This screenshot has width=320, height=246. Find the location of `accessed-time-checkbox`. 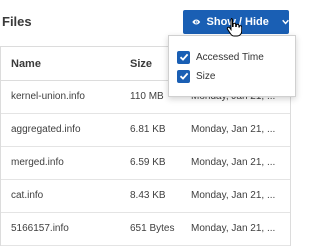

accessed-time-checkbox is located at coordinates (183, 57).